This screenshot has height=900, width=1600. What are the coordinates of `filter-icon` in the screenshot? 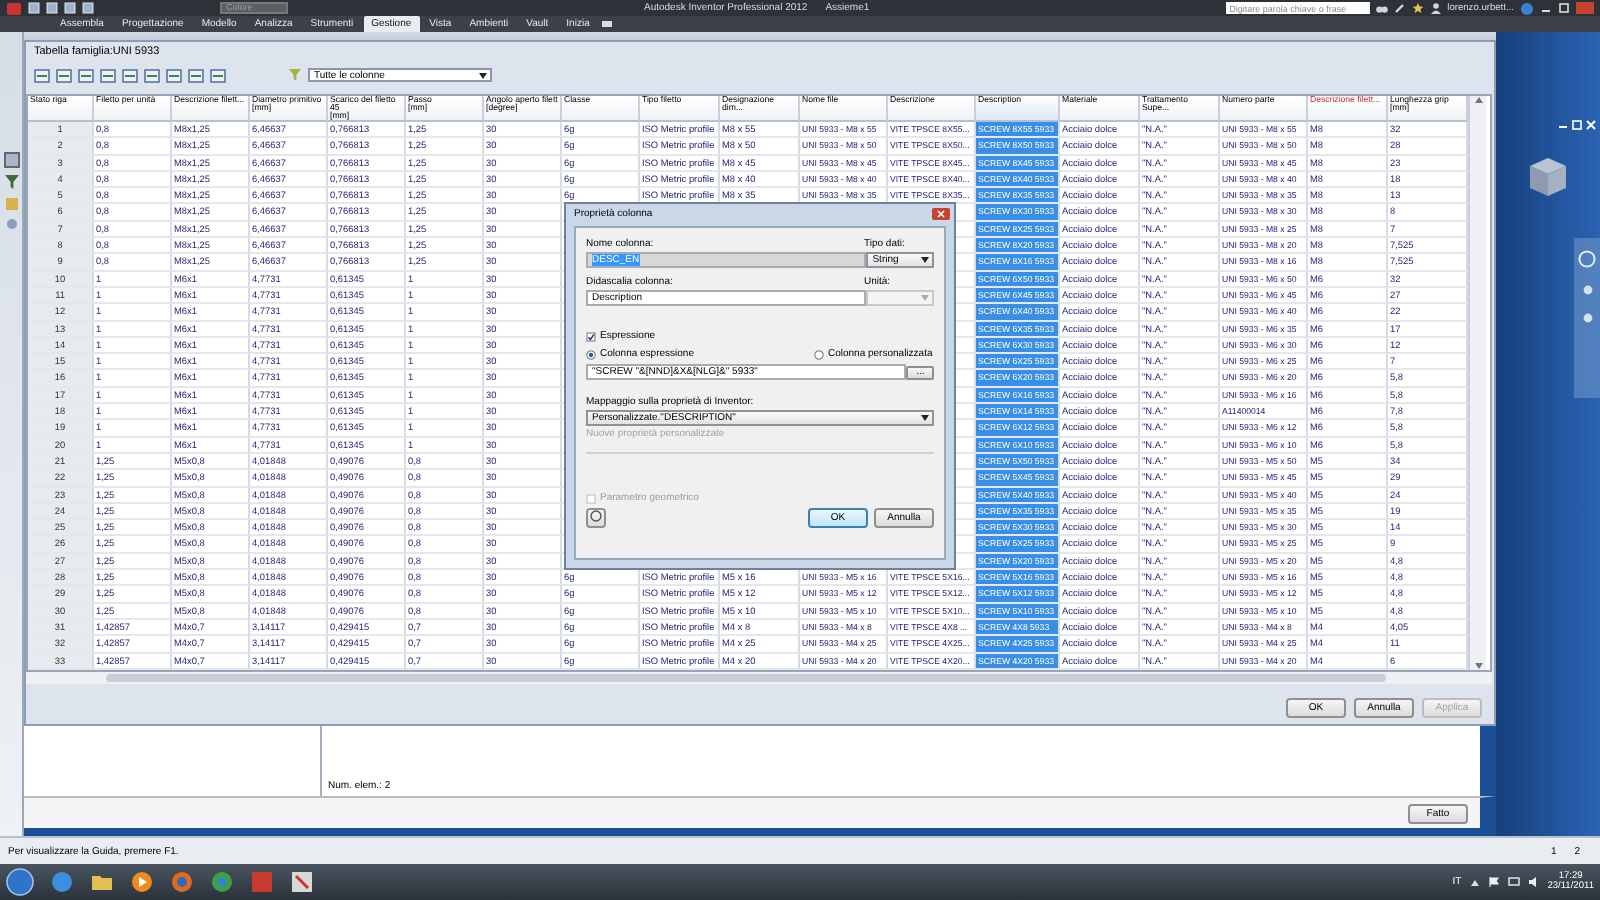 It's located at (11, 182).